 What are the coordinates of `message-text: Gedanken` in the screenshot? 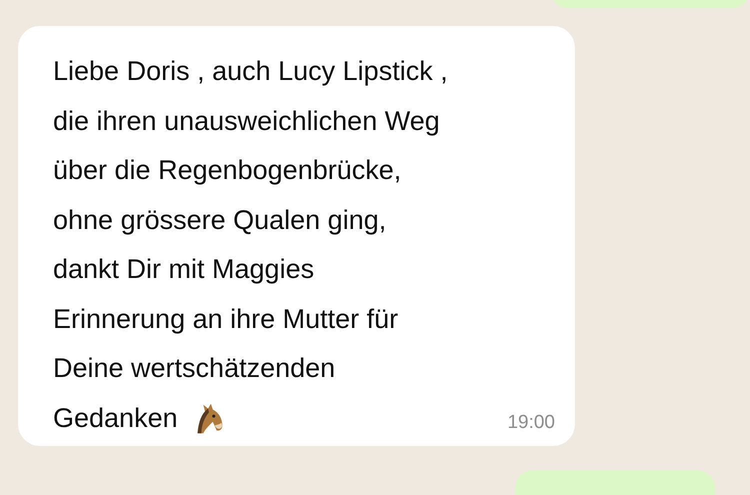 It's located at (115, 418).